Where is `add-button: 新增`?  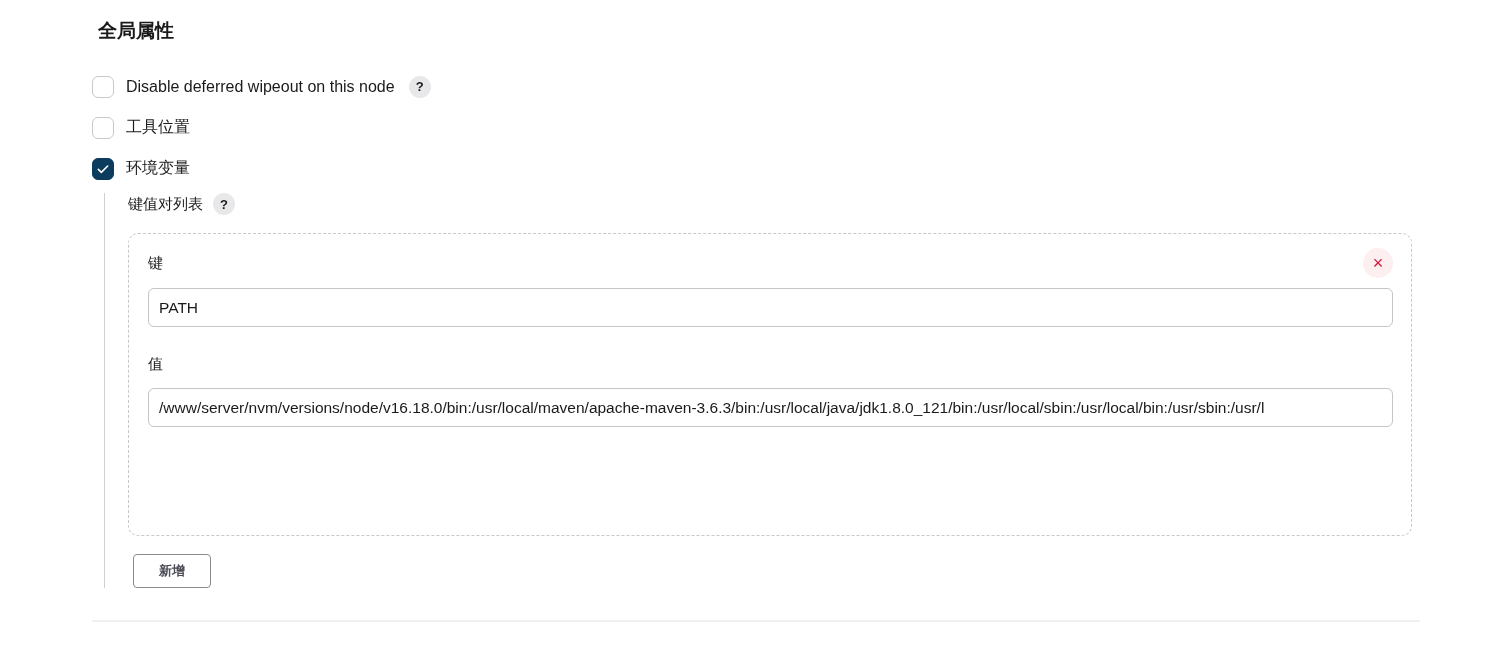 add-button: 新增 is located at coordinates (172, 571).